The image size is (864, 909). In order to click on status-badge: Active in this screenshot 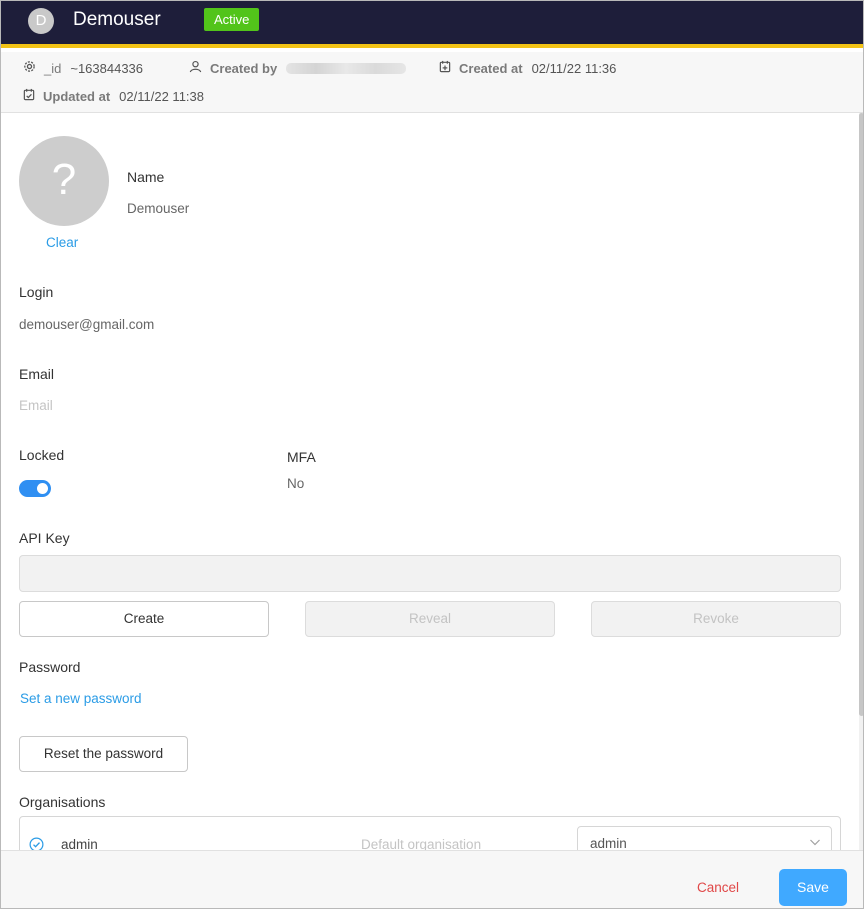, I will do `click(232, 19)`.